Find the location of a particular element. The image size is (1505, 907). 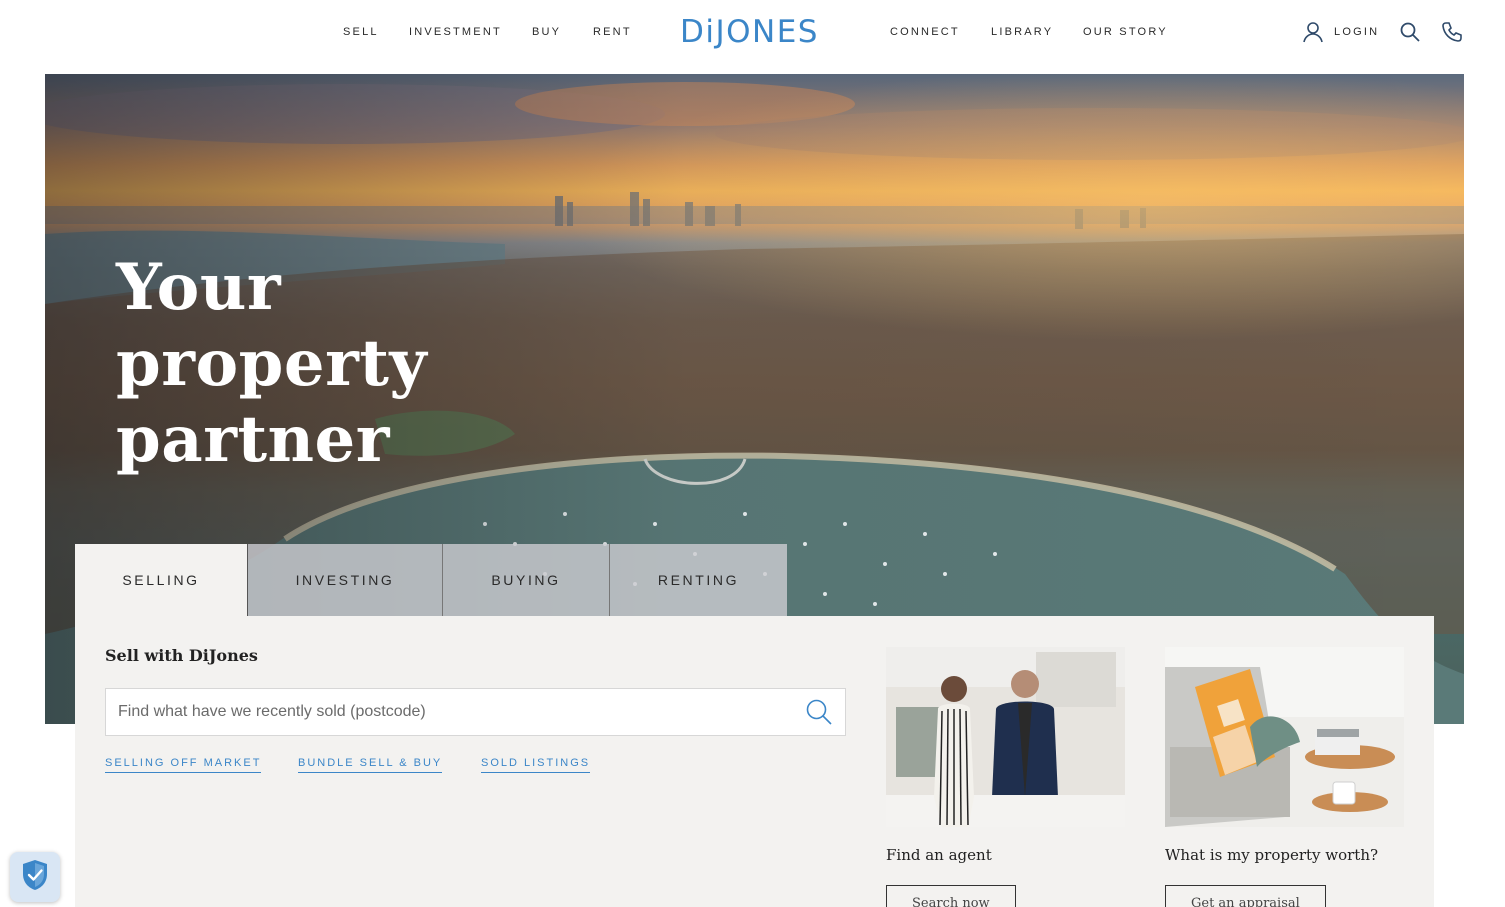

find-agent-caption: Find an agent is located at coordinates (939, 855).